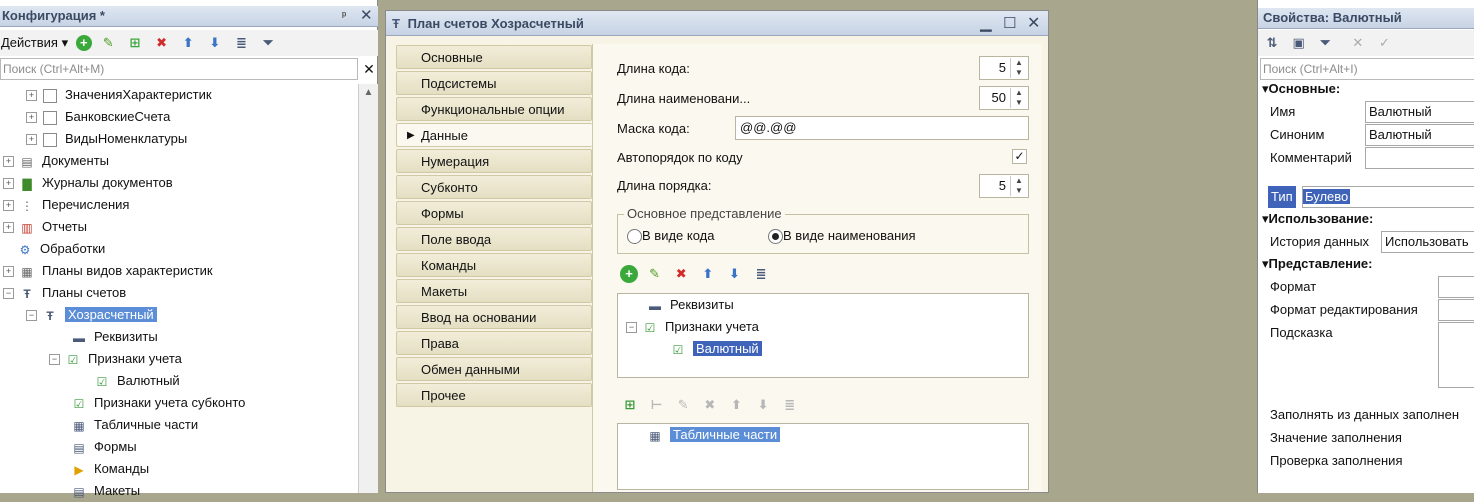  Describe the element at coordinates (494, 109) in the screenshot. I see `tab-functional-options: Функциональные опции` at that location.